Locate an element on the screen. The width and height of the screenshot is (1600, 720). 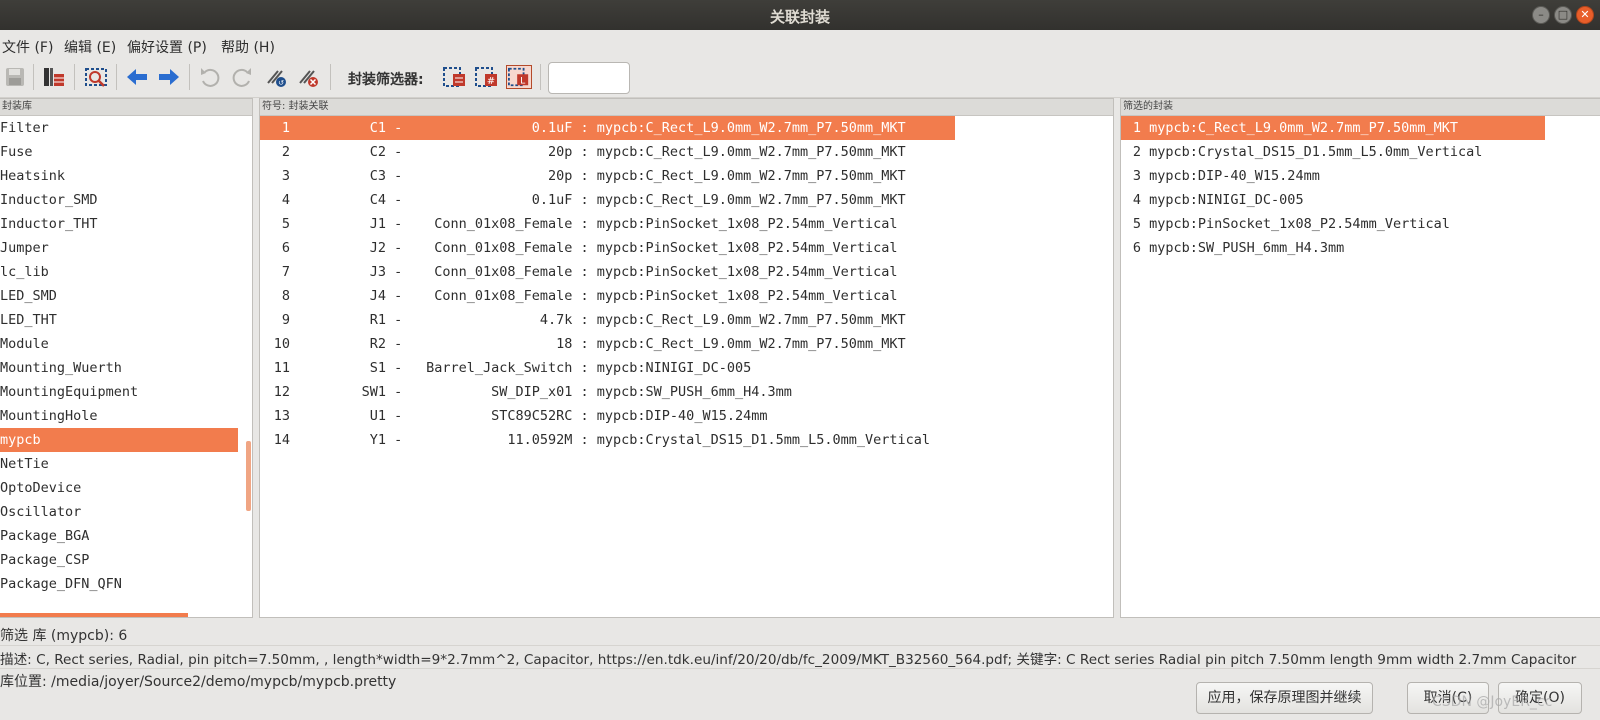
library-item: Package_DFN_QFN is located at coordinates (119, 584).